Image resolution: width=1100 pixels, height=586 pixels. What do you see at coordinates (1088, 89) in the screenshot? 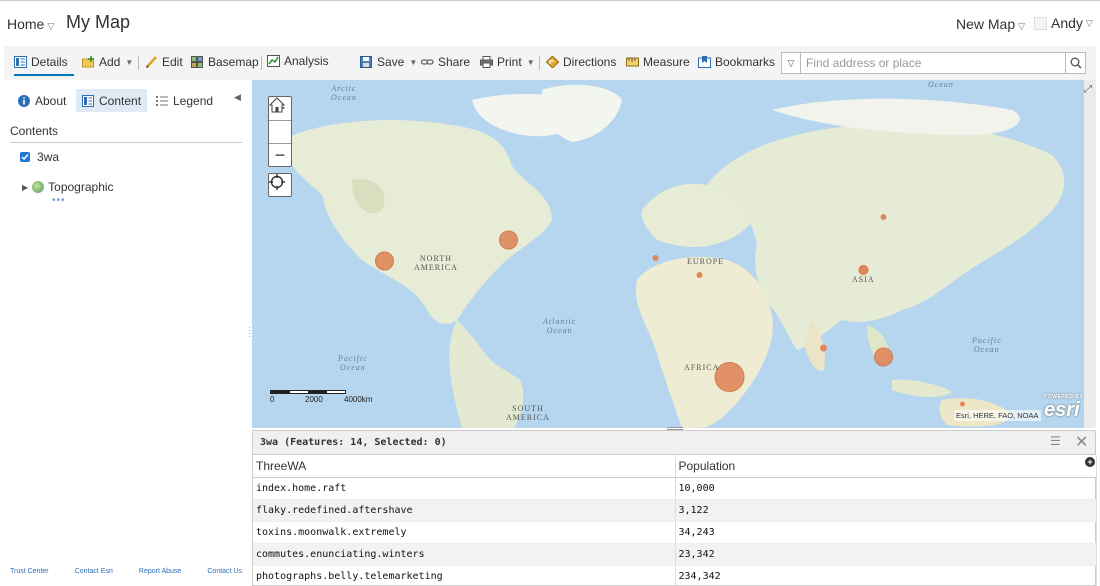
I see `fullscreen-icon: ⤢` at bounding box center [1088, 89].